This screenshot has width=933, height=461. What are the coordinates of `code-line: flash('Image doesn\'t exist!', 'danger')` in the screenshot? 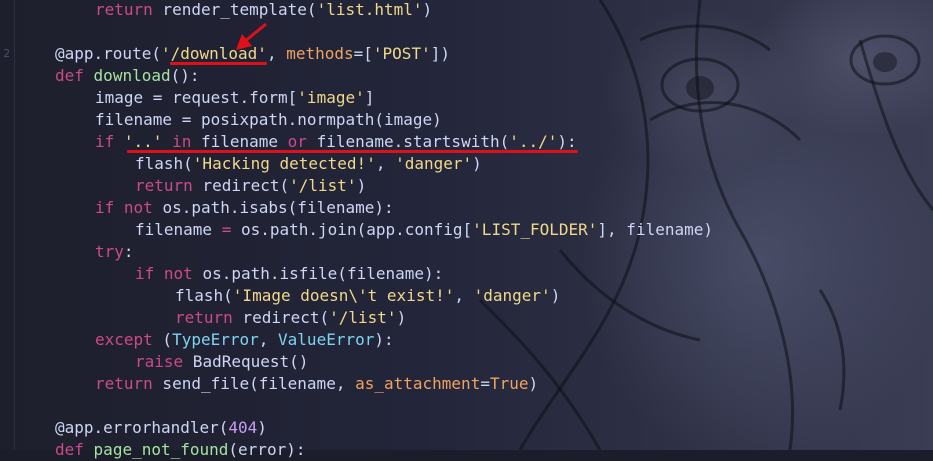 It's located at (367, 296).